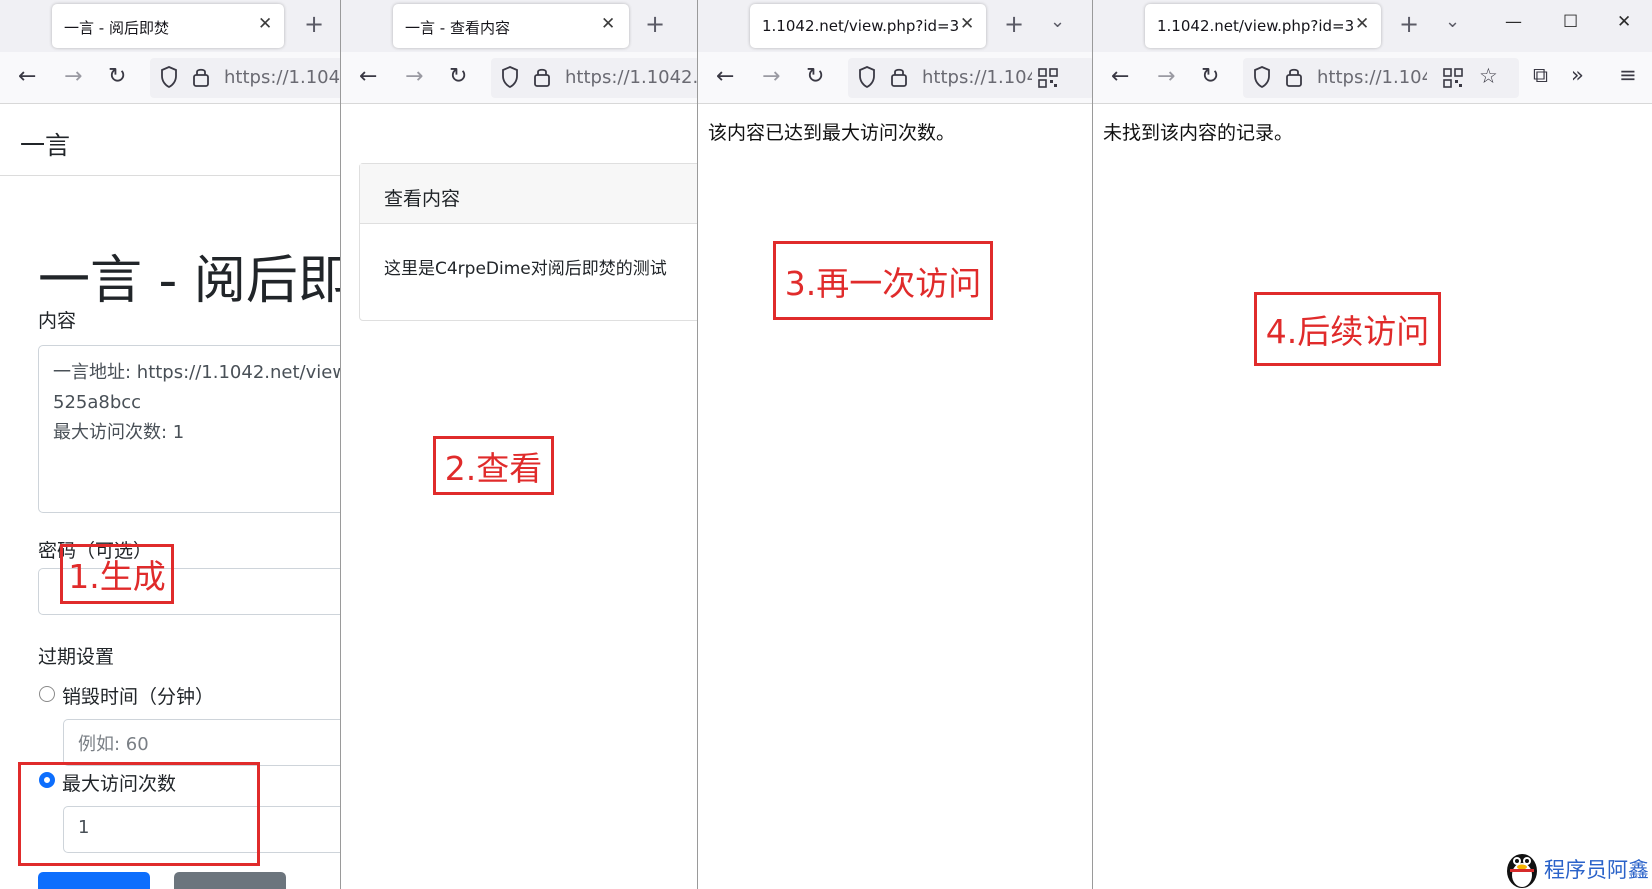 This screenshot has width=1652, height=889. What do you see at coordinates (189, 281) in the screenshot?
I see `page-title: 一言 - 阅后即焚` at bounding box center [189, 281].